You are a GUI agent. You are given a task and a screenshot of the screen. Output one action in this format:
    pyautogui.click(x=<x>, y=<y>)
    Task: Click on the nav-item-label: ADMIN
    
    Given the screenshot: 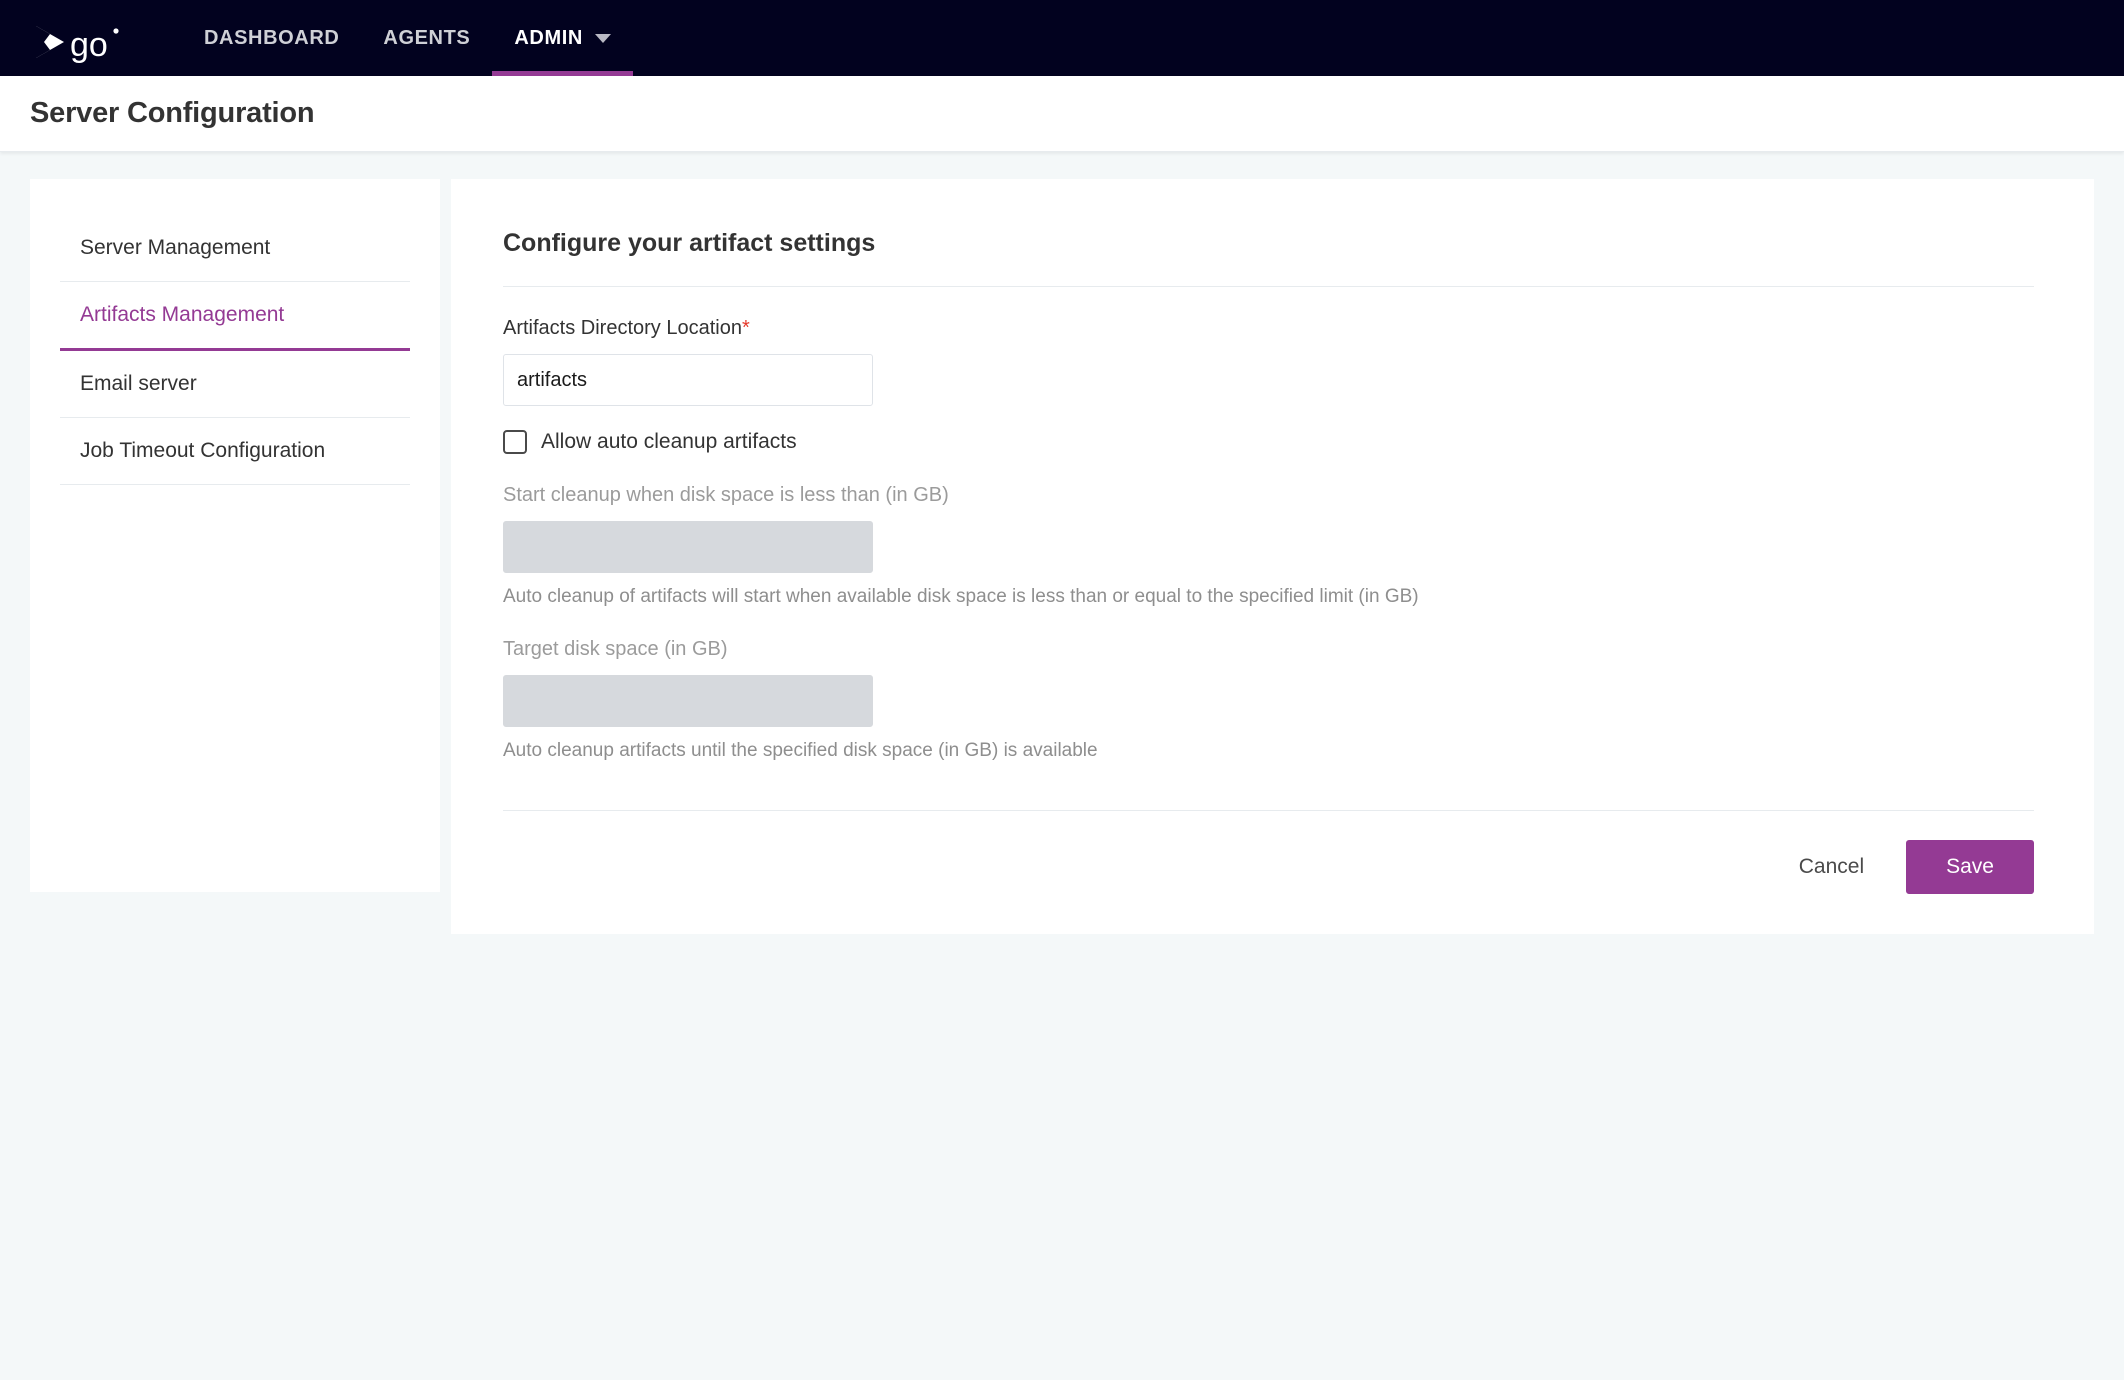 What is the action you would take?
    pyautogui.click(x=548, y=37)
    